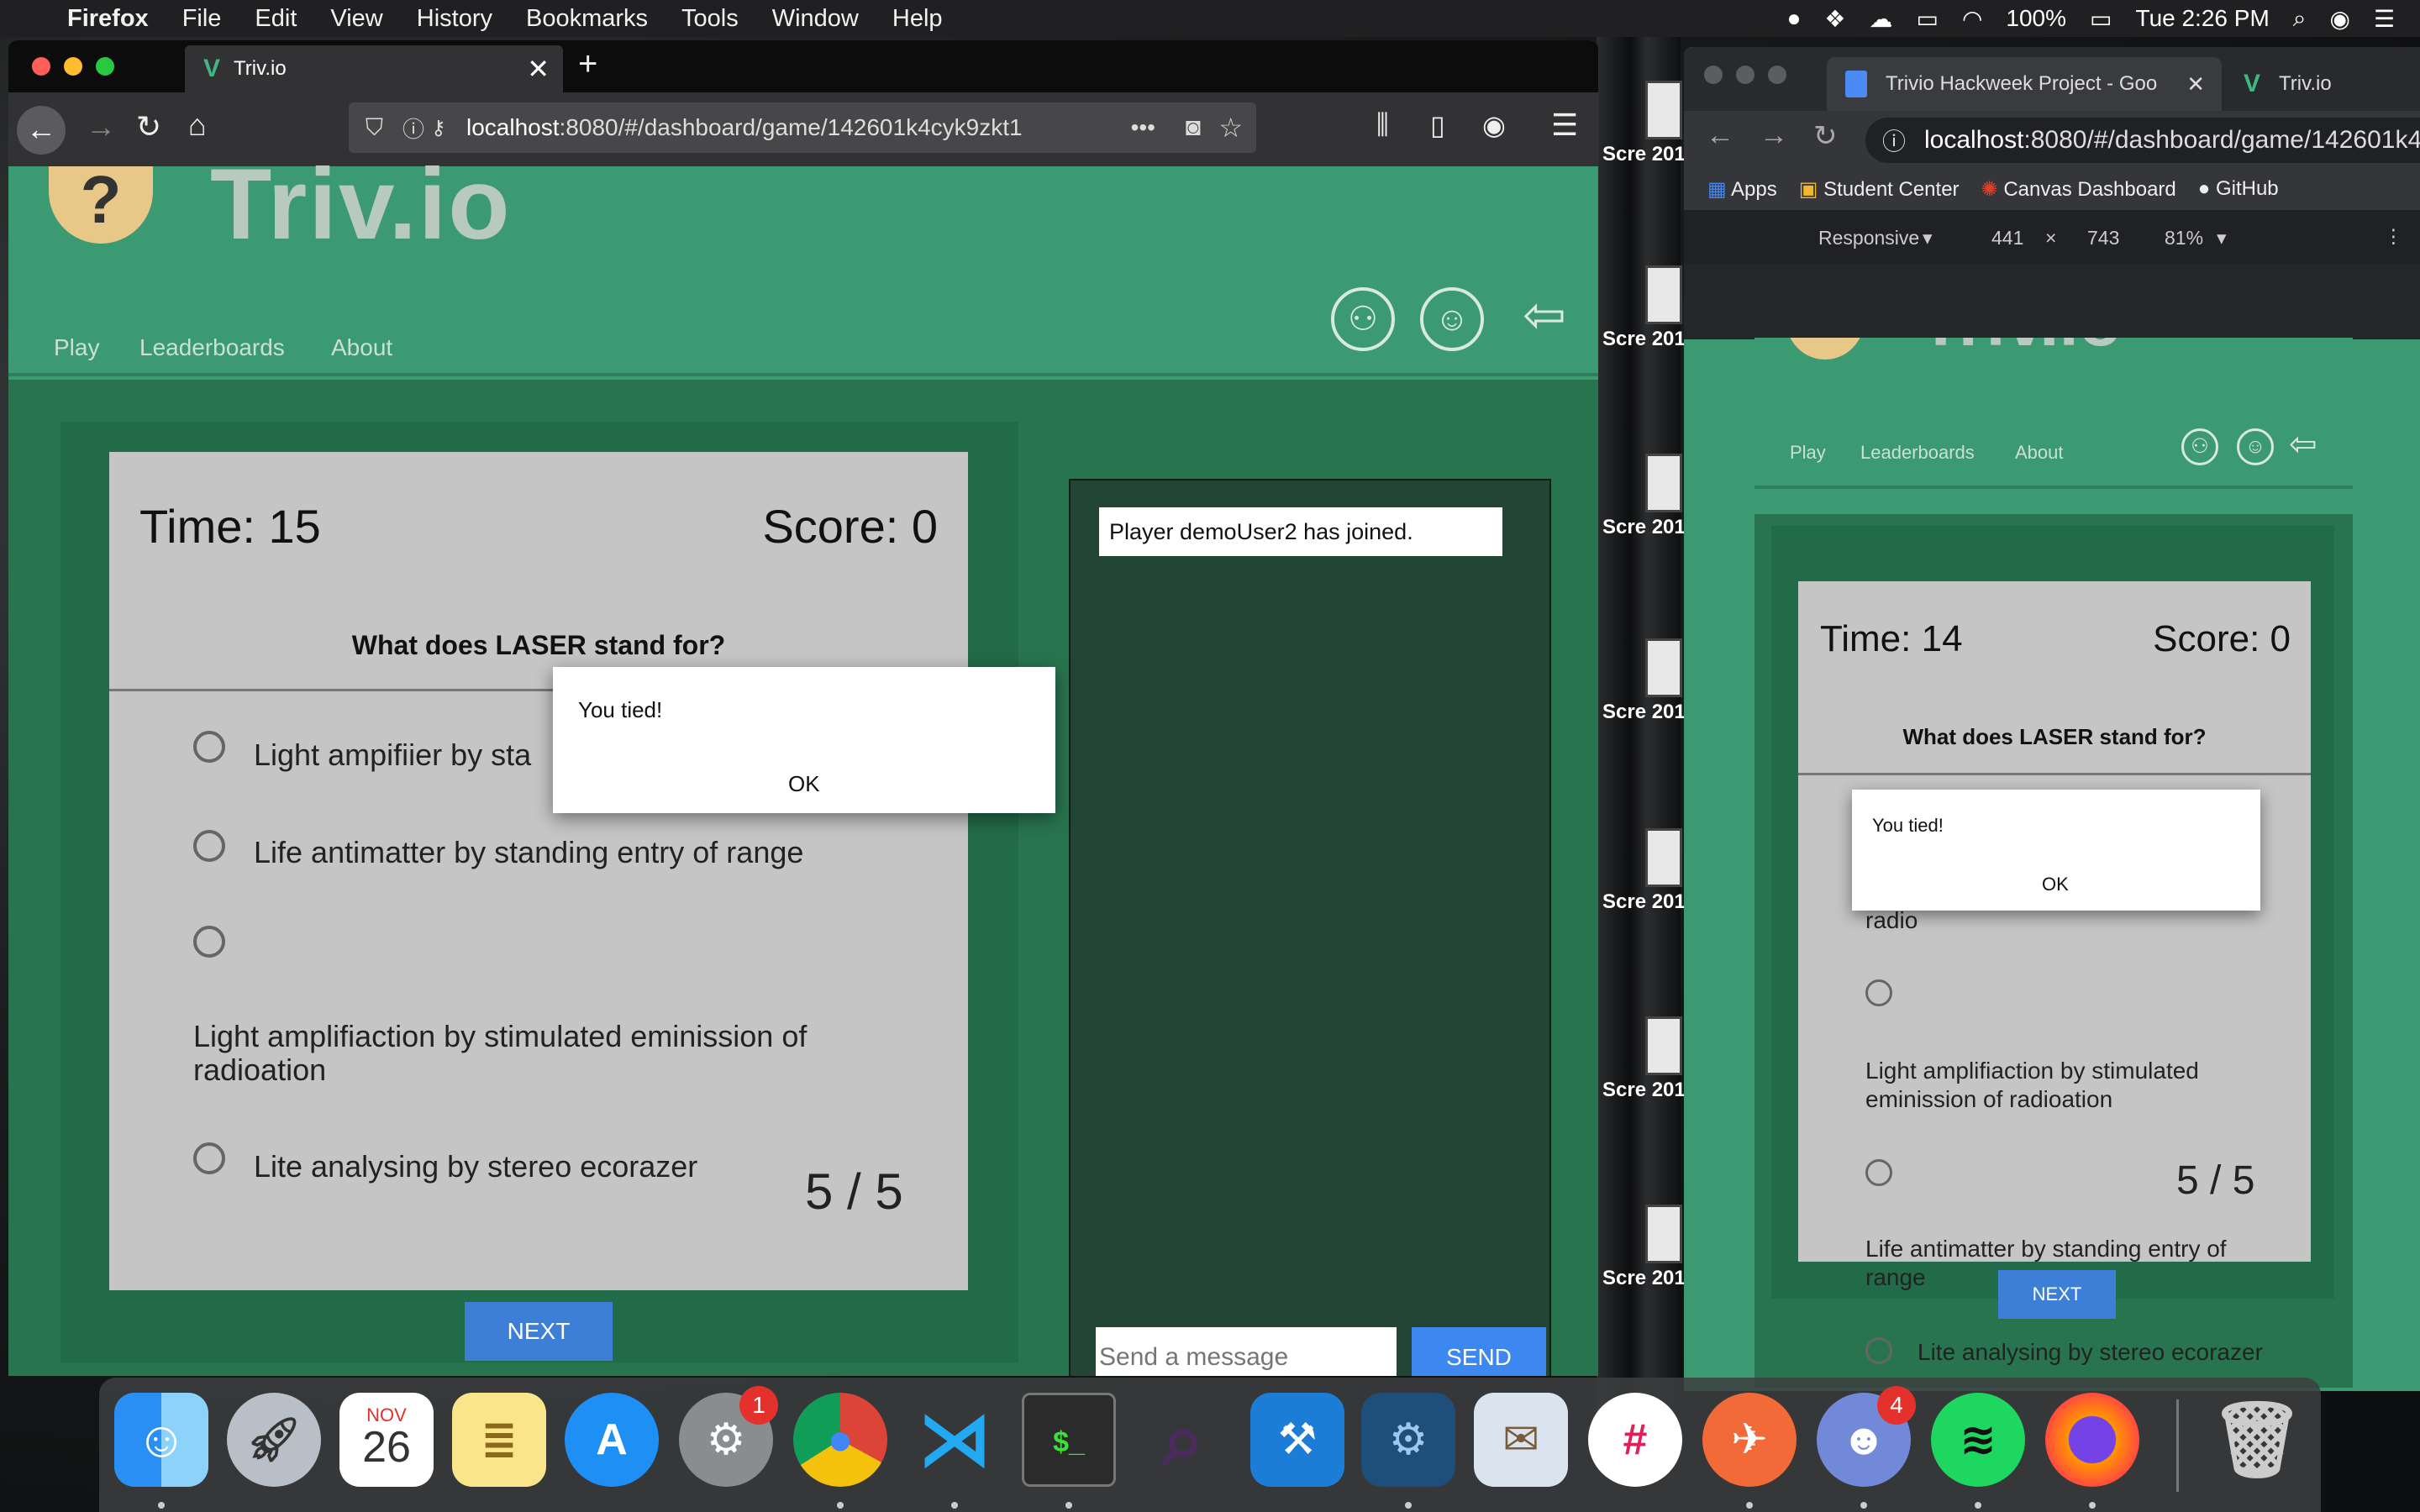 The height and width of the screenshot is (1512, 2420). What do you see at coordinates (612, 1440) in the screenshot?
I see `app-store-icon: A` at bounding box center [612, 1440].